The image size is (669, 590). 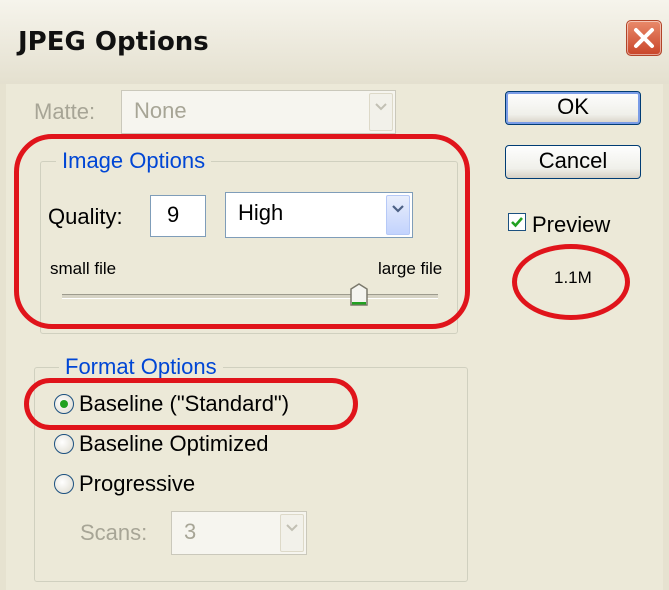 I want to click on annotation-highlight-baseline, so click(x=191, y=404).